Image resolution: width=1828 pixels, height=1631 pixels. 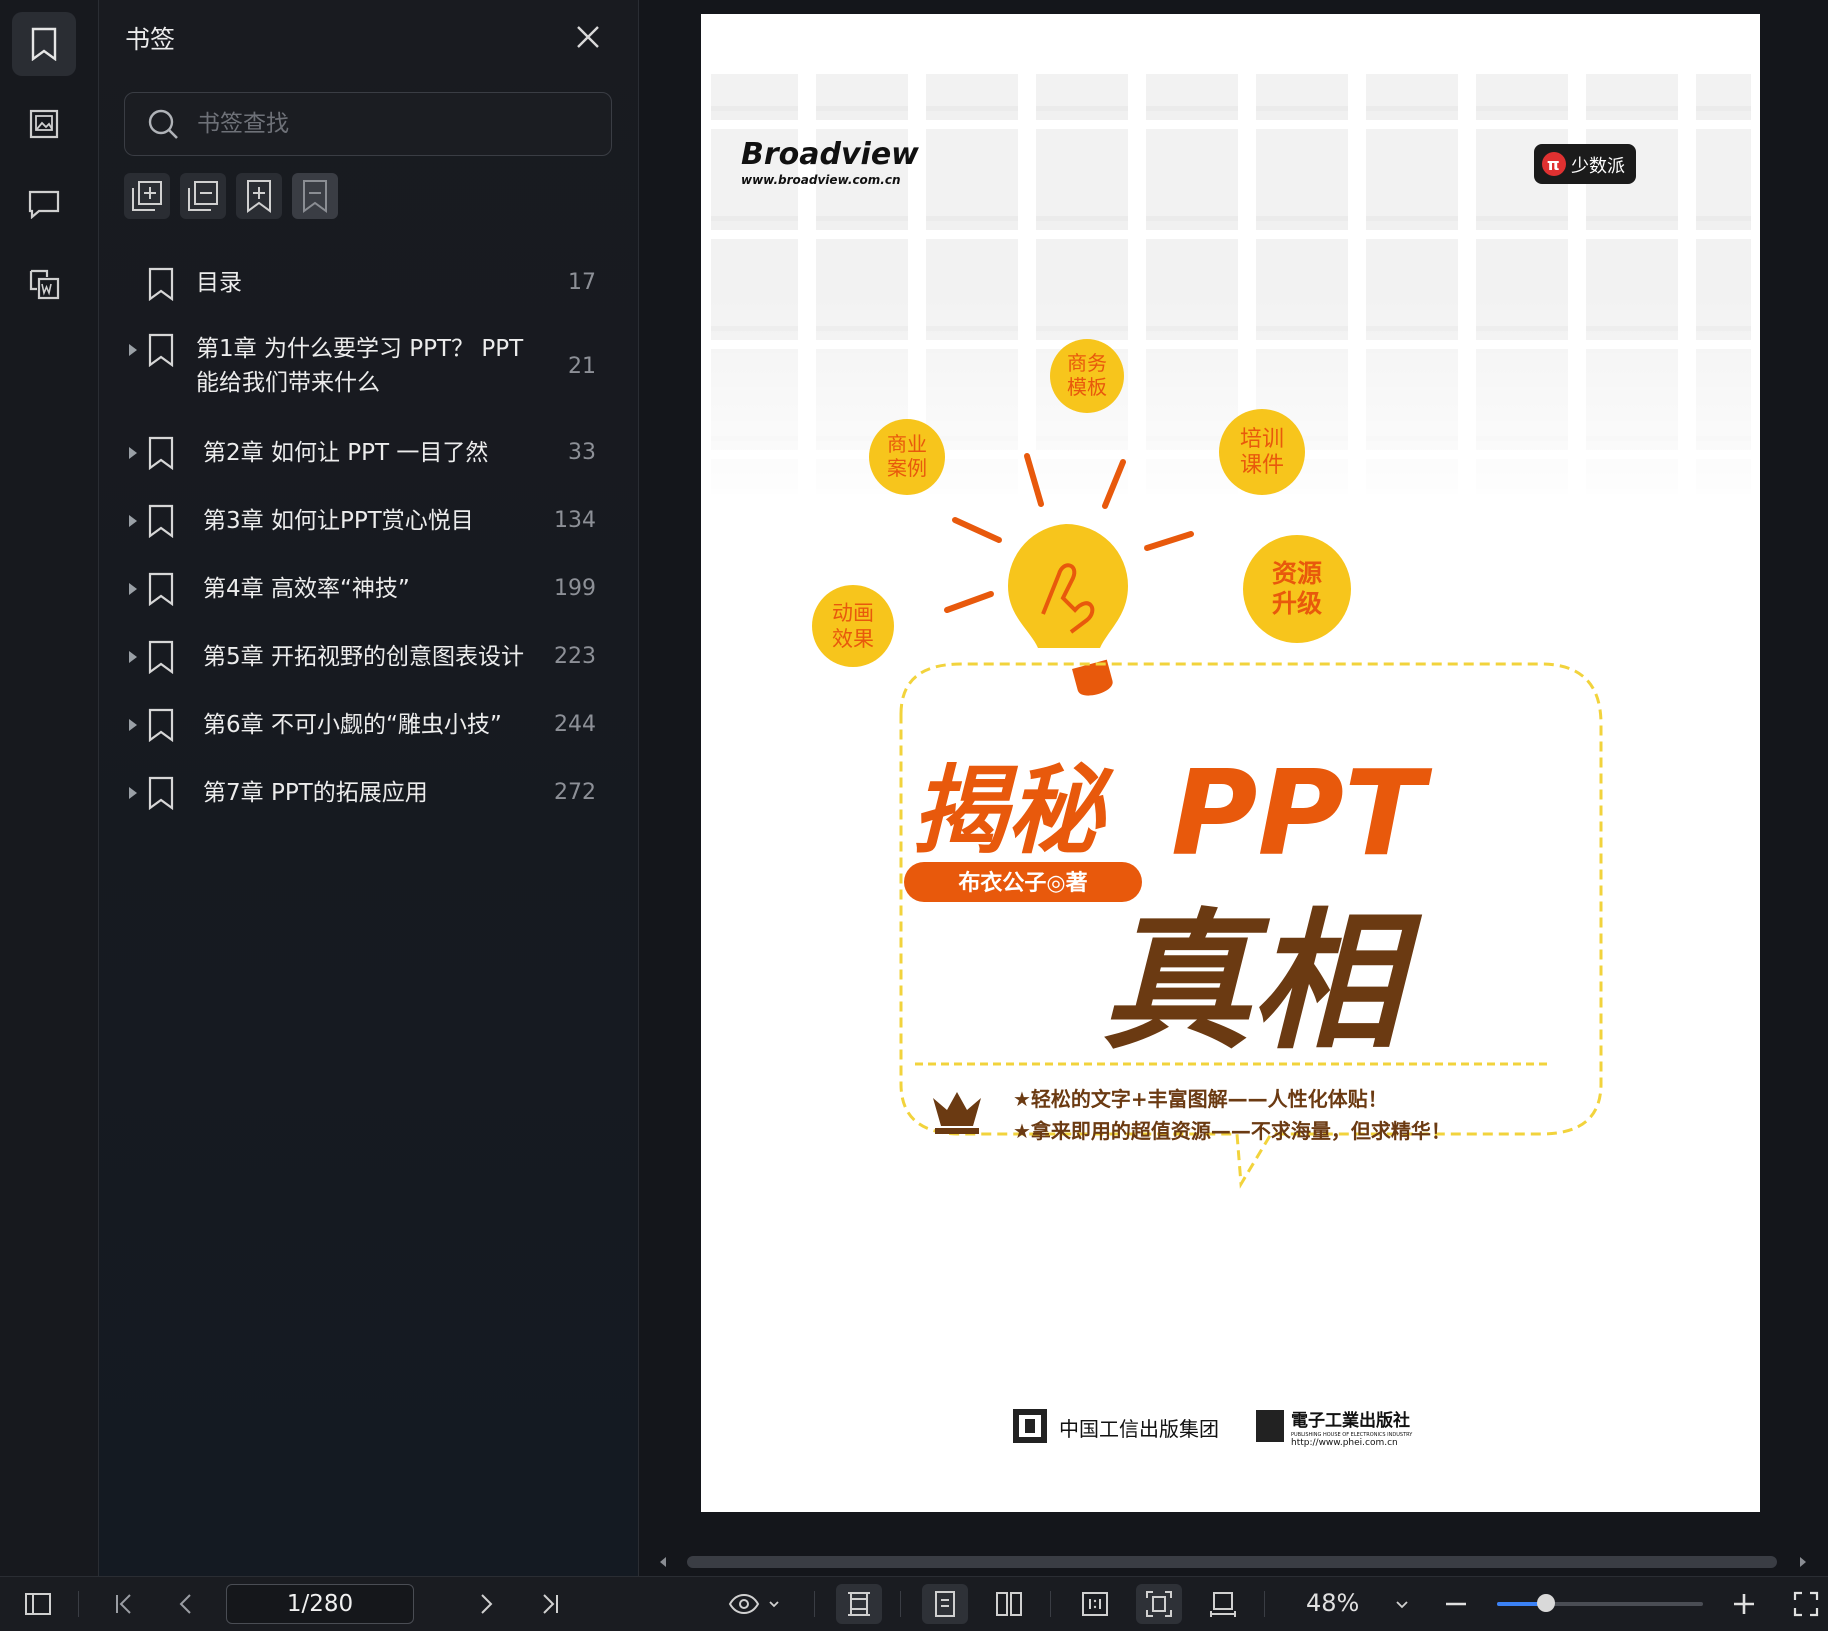 I want to click on chevron-left-icon, so click(x=185, y=1604).